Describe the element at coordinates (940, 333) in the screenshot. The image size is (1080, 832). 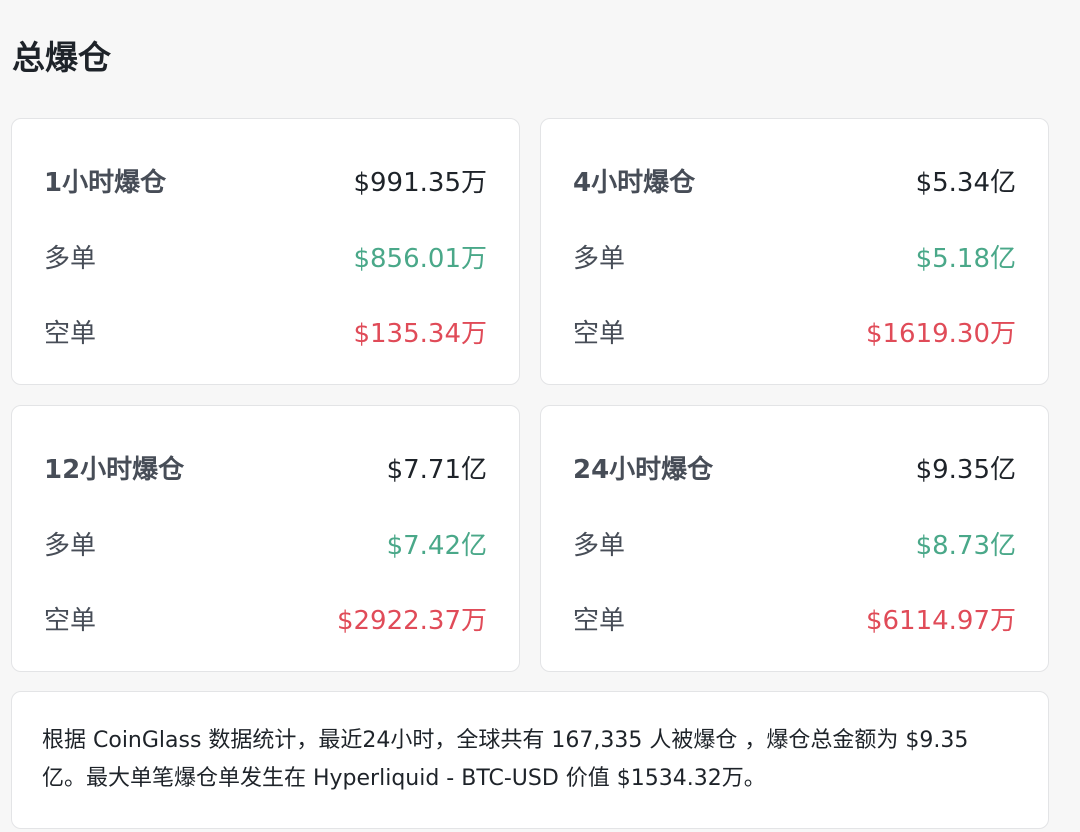
I see `short-value: $1619.30万` at that location.